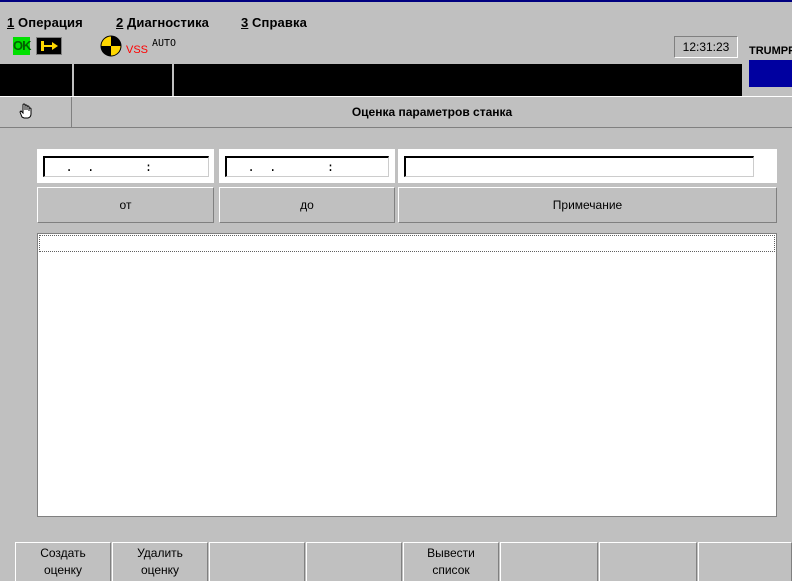  What do you see at coordinates (371, 80) in the screenshot?
I see `message-bar` at bounding box center [371, 80].